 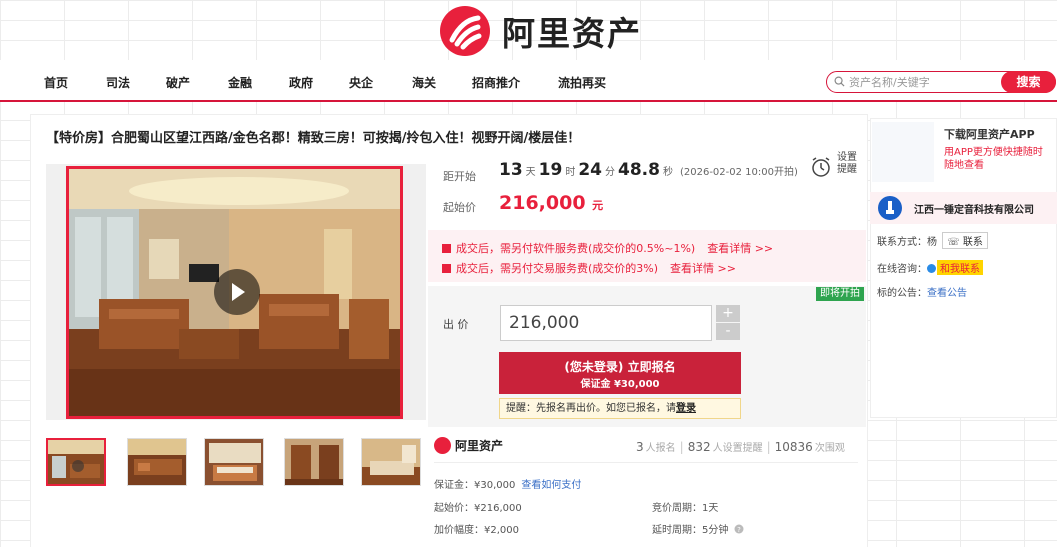 What do you see at coordinates (953, 242) in the screenshot?
I see `phone-icon: ☏` at bounding box center [953, 242].